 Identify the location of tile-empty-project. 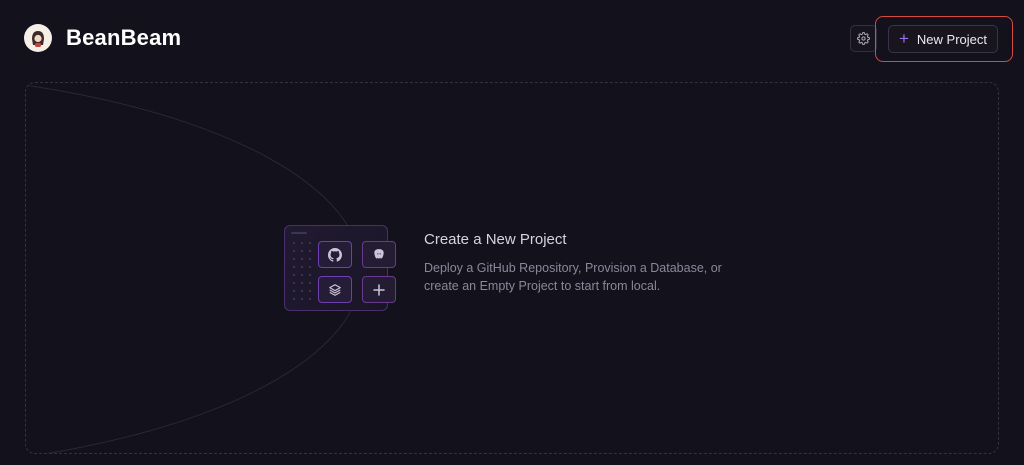
(335, 289).